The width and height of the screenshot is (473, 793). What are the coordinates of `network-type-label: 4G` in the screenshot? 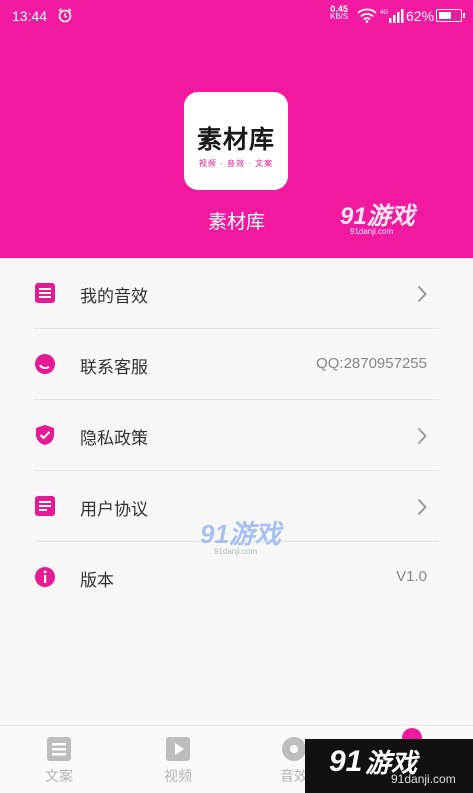 It's located at (384, 13).